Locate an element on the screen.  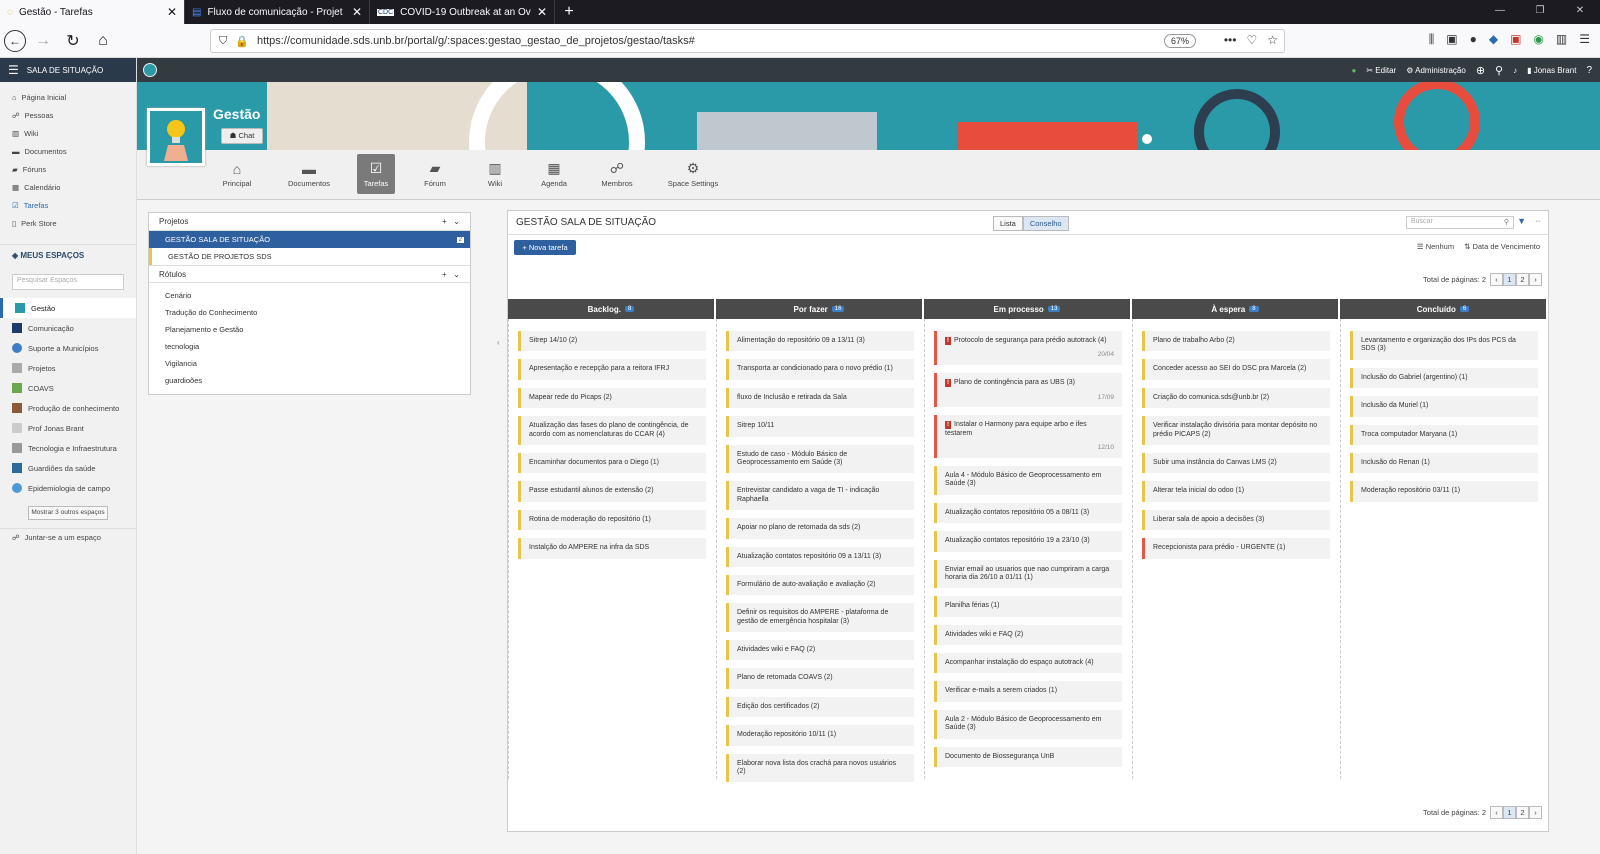
user-menu: ▮ Jonas Brant is located at coordinates (1551, 70).